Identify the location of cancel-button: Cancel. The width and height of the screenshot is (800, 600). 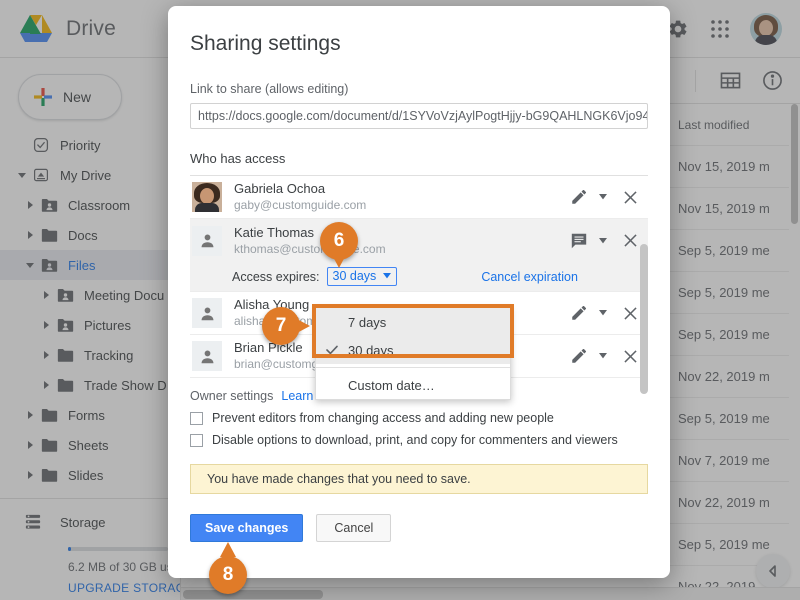
(354, 528).